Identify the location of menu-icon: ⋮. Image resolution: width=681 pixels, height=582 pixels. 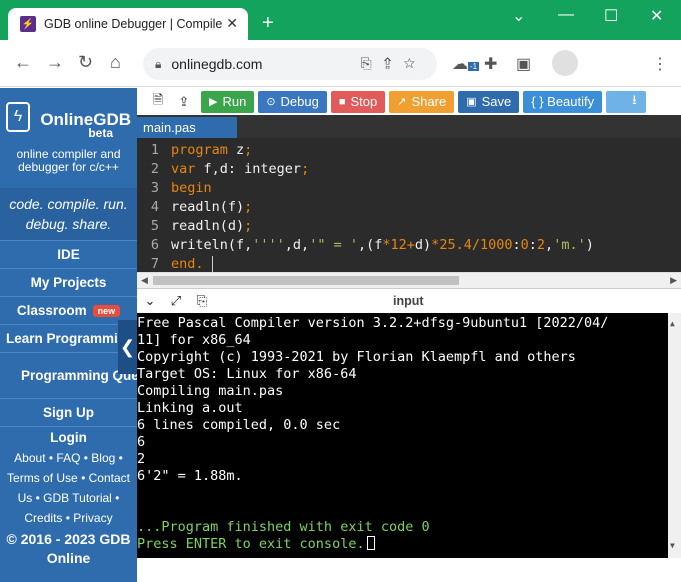
(660, 64).